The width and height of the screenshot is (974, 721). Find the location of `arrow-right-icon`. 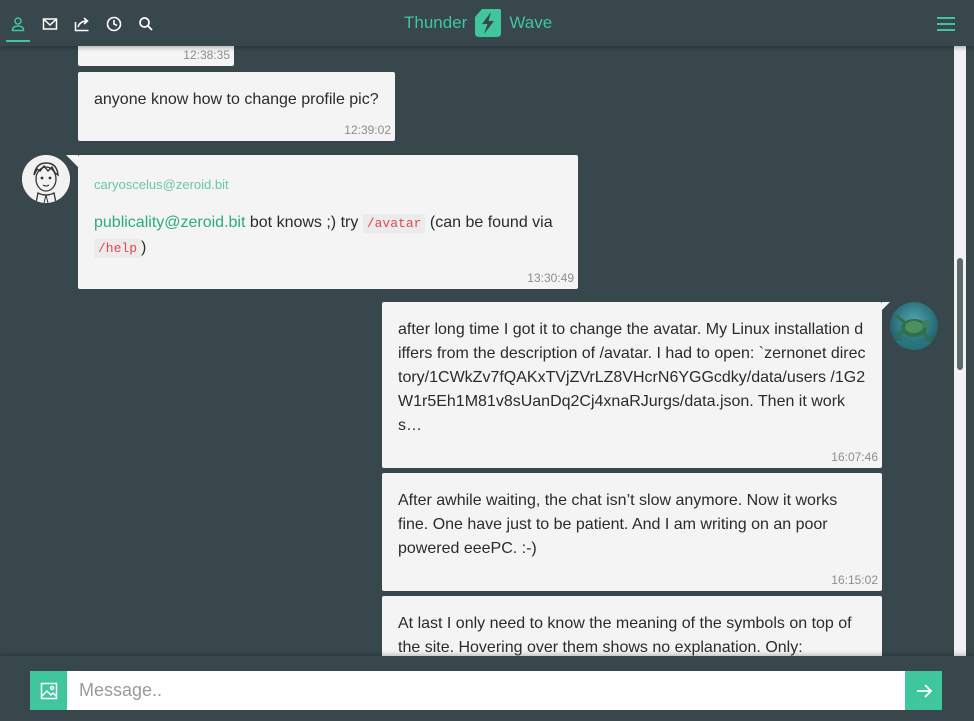

arrow-right-icon is located at coordinates (924, 690).